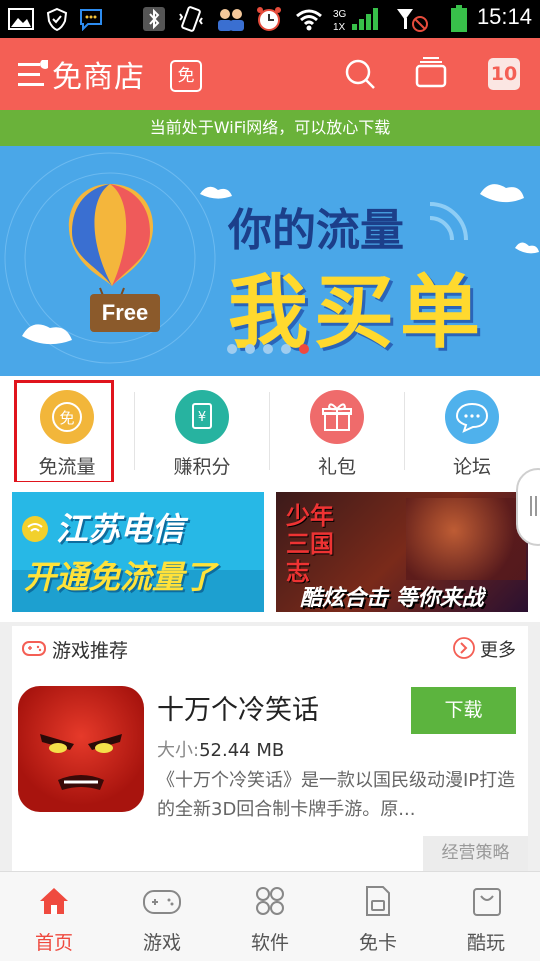 The height and width of the screenshot is (961, 540). What do you see at coordinates (360, 76) in the screenshot?
I see `search-icon` at bounding box center [360, 76].